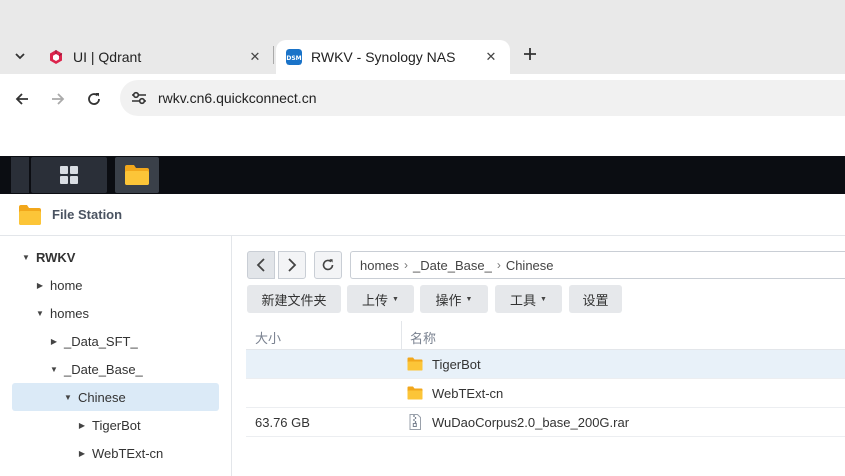 Image resolution: width=845 pixels, height=476 pixels. What do you see at coordinates (482, 98) in the screenshot?
I see `address-bar: rwkv.cn6.quickconnect.cn` at bounding box center [482, 98].